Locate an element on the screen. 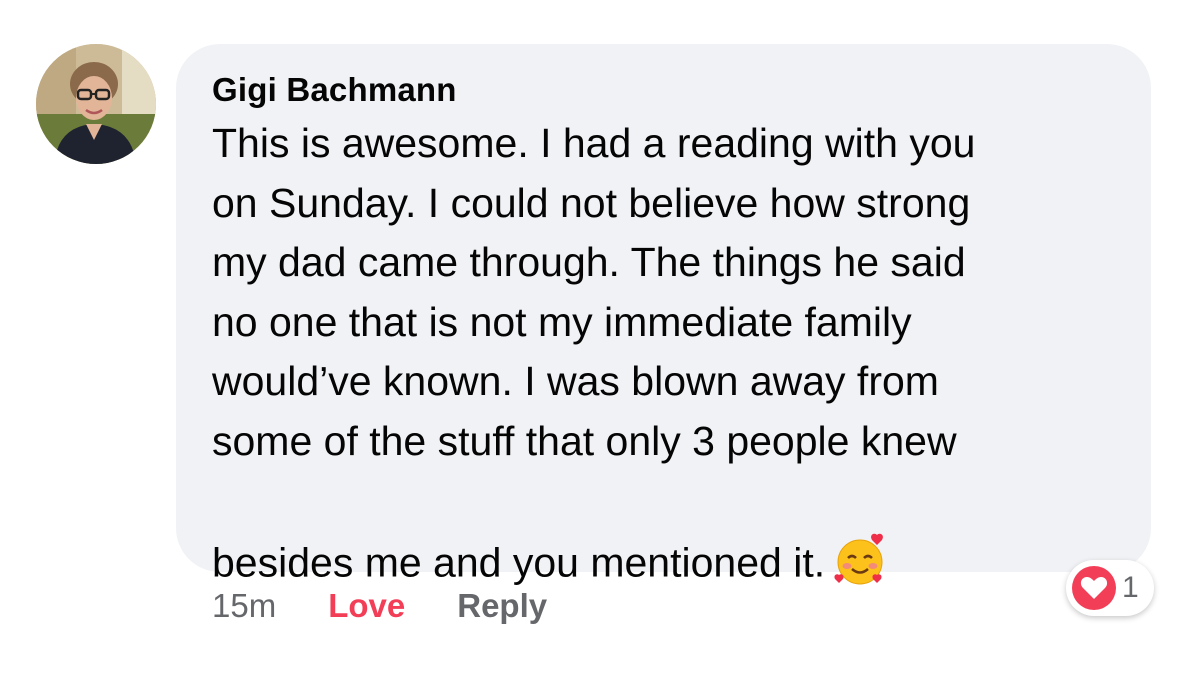 Image resolution: width=1187 pixels, height=676 pixels. avatar is located at coordinates (96, 104).